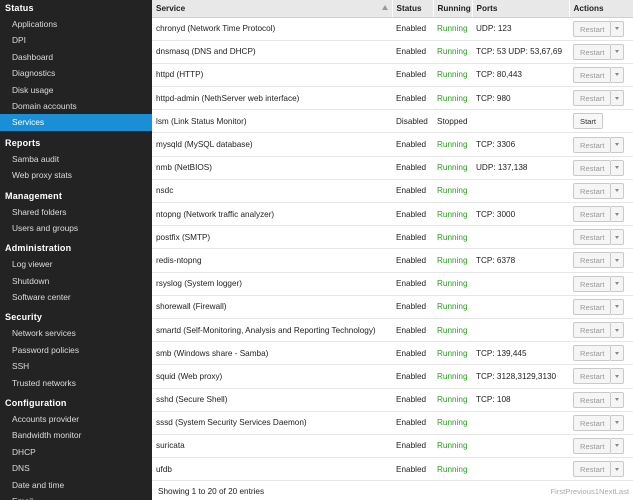 Image resolution: width=633 pixels, height=500 pixels. What do you see at coordinates (452, 121) in the screenshot?
I see `cell-running: Stopped` at bounding box center [452, 121].